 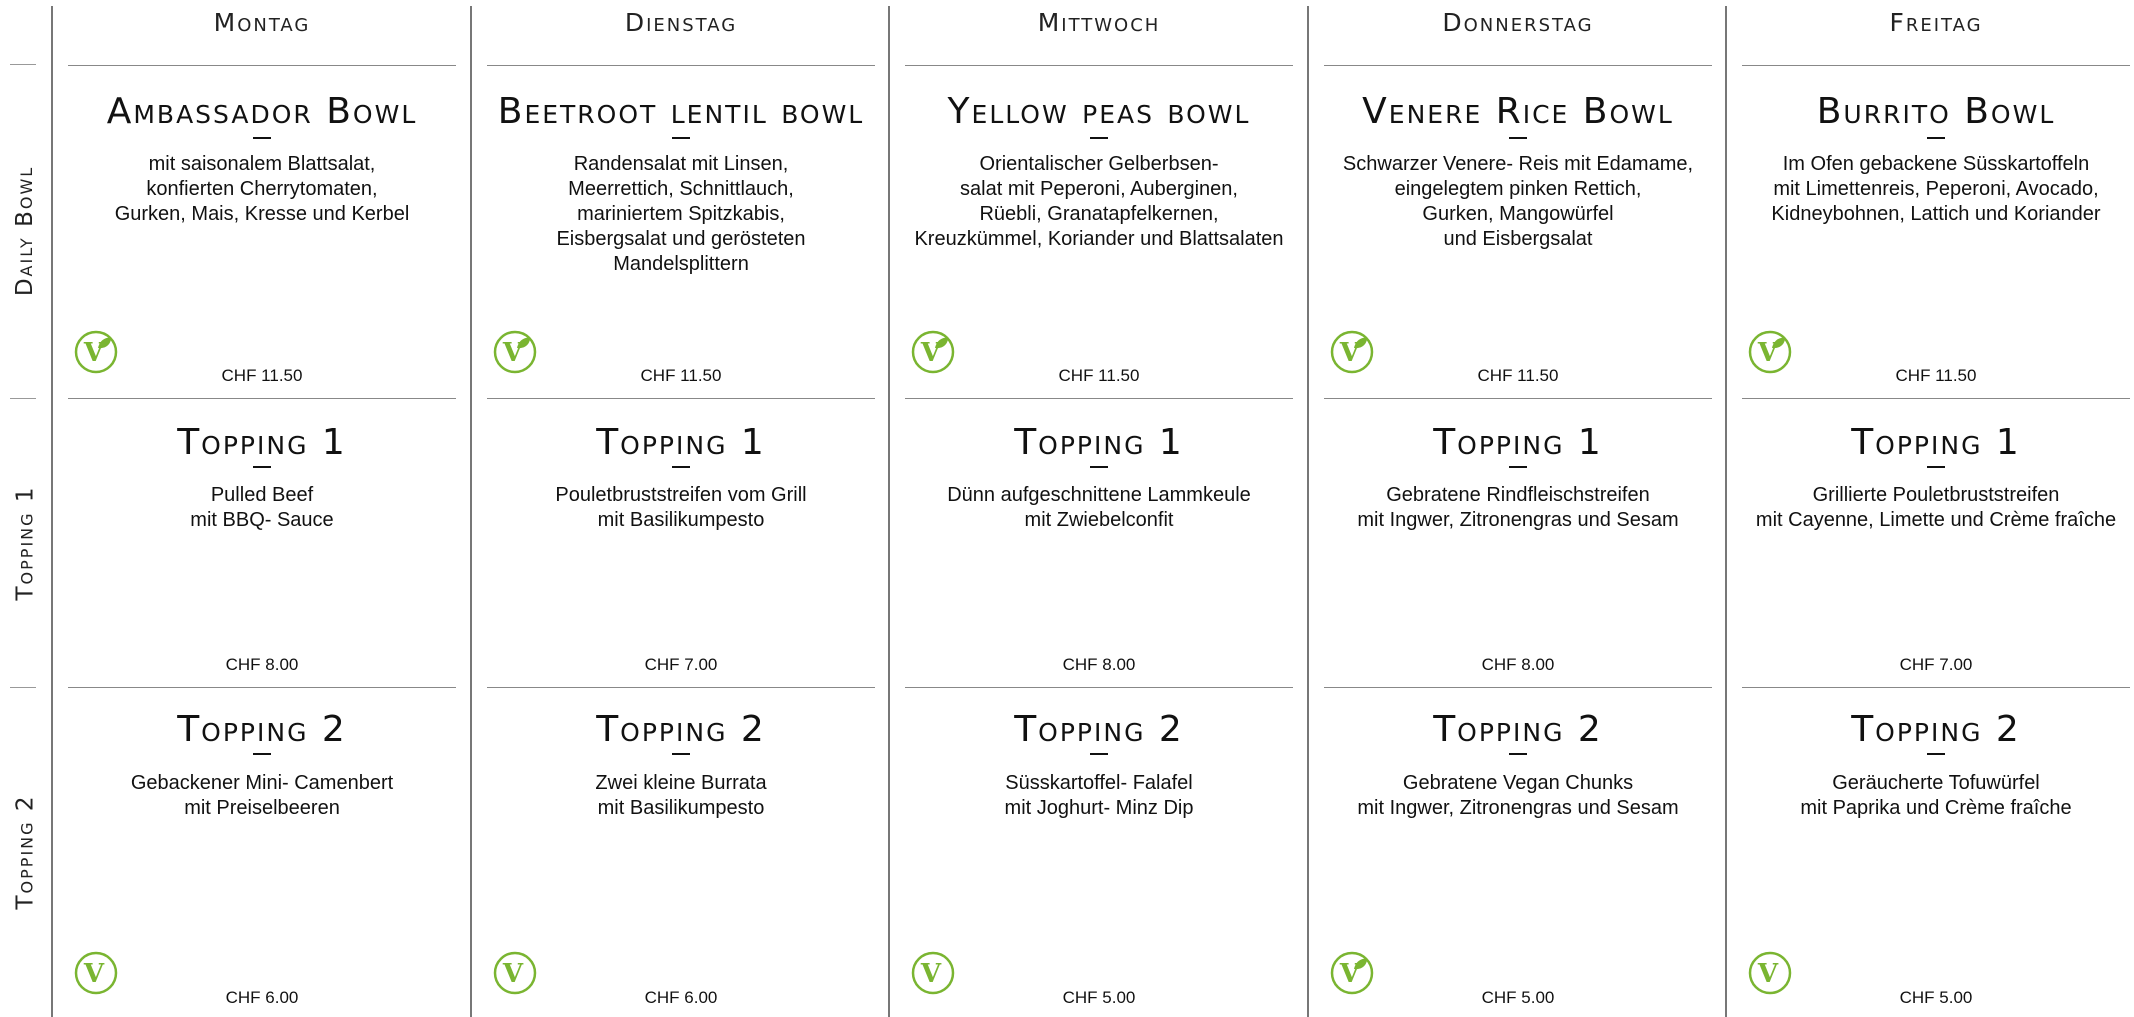 What do you see at coordinates (1518, 22) in the screenshot?
I see `day-name: Donnerstag` at bounding box center [1518, 22].